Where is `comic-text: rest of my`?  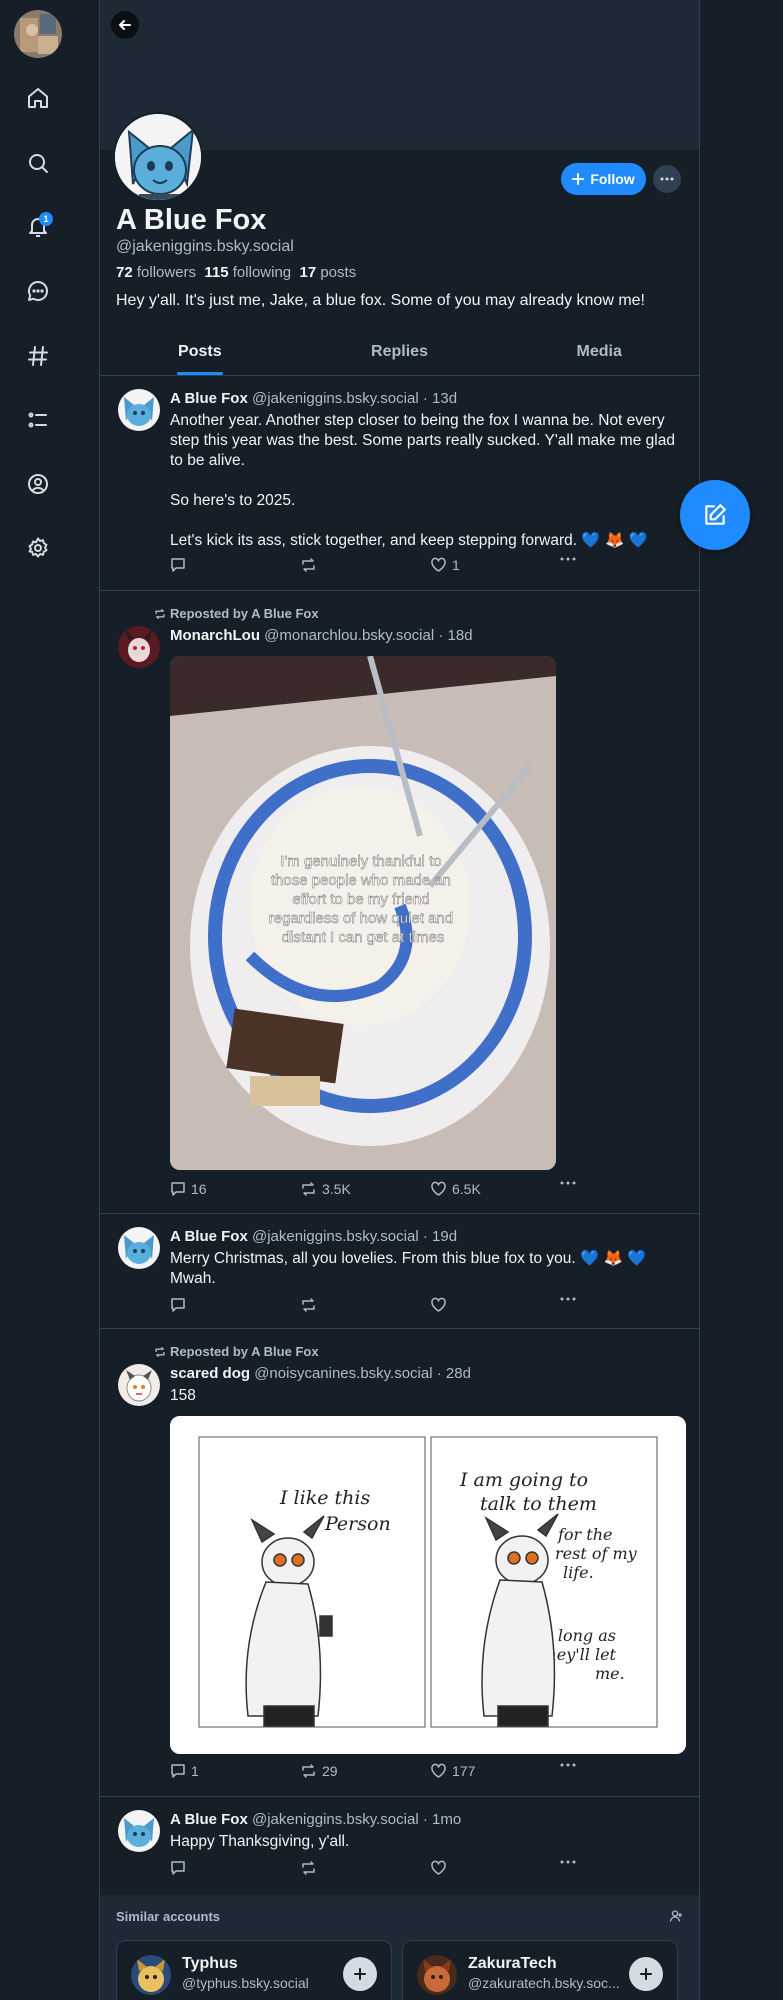 comic-text: rest of my is located at coordinates (596, 1553).